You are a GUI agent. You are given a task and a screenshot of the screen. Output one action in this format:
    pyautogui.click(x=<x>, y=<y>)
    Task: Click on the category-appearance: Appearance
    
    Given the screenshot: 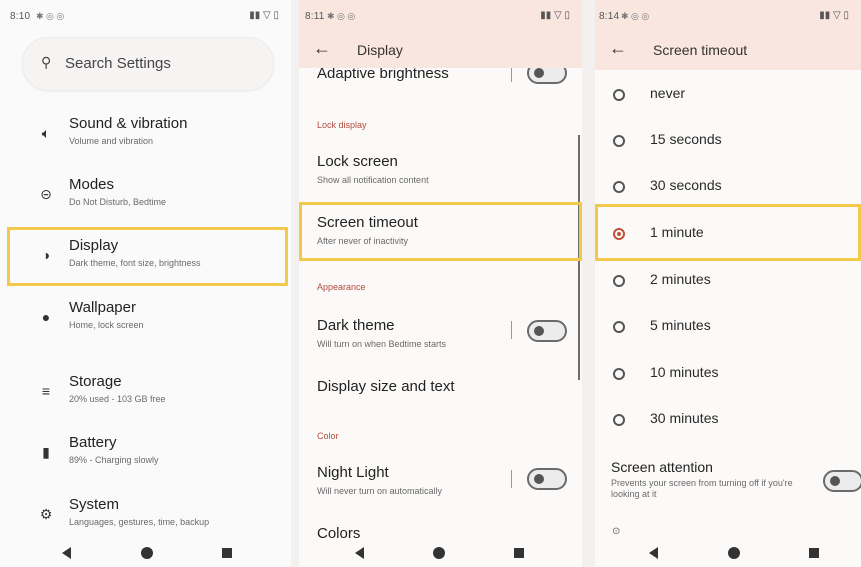 What is the action you would take?
    pyautogui.click(x=341, y=287)
    